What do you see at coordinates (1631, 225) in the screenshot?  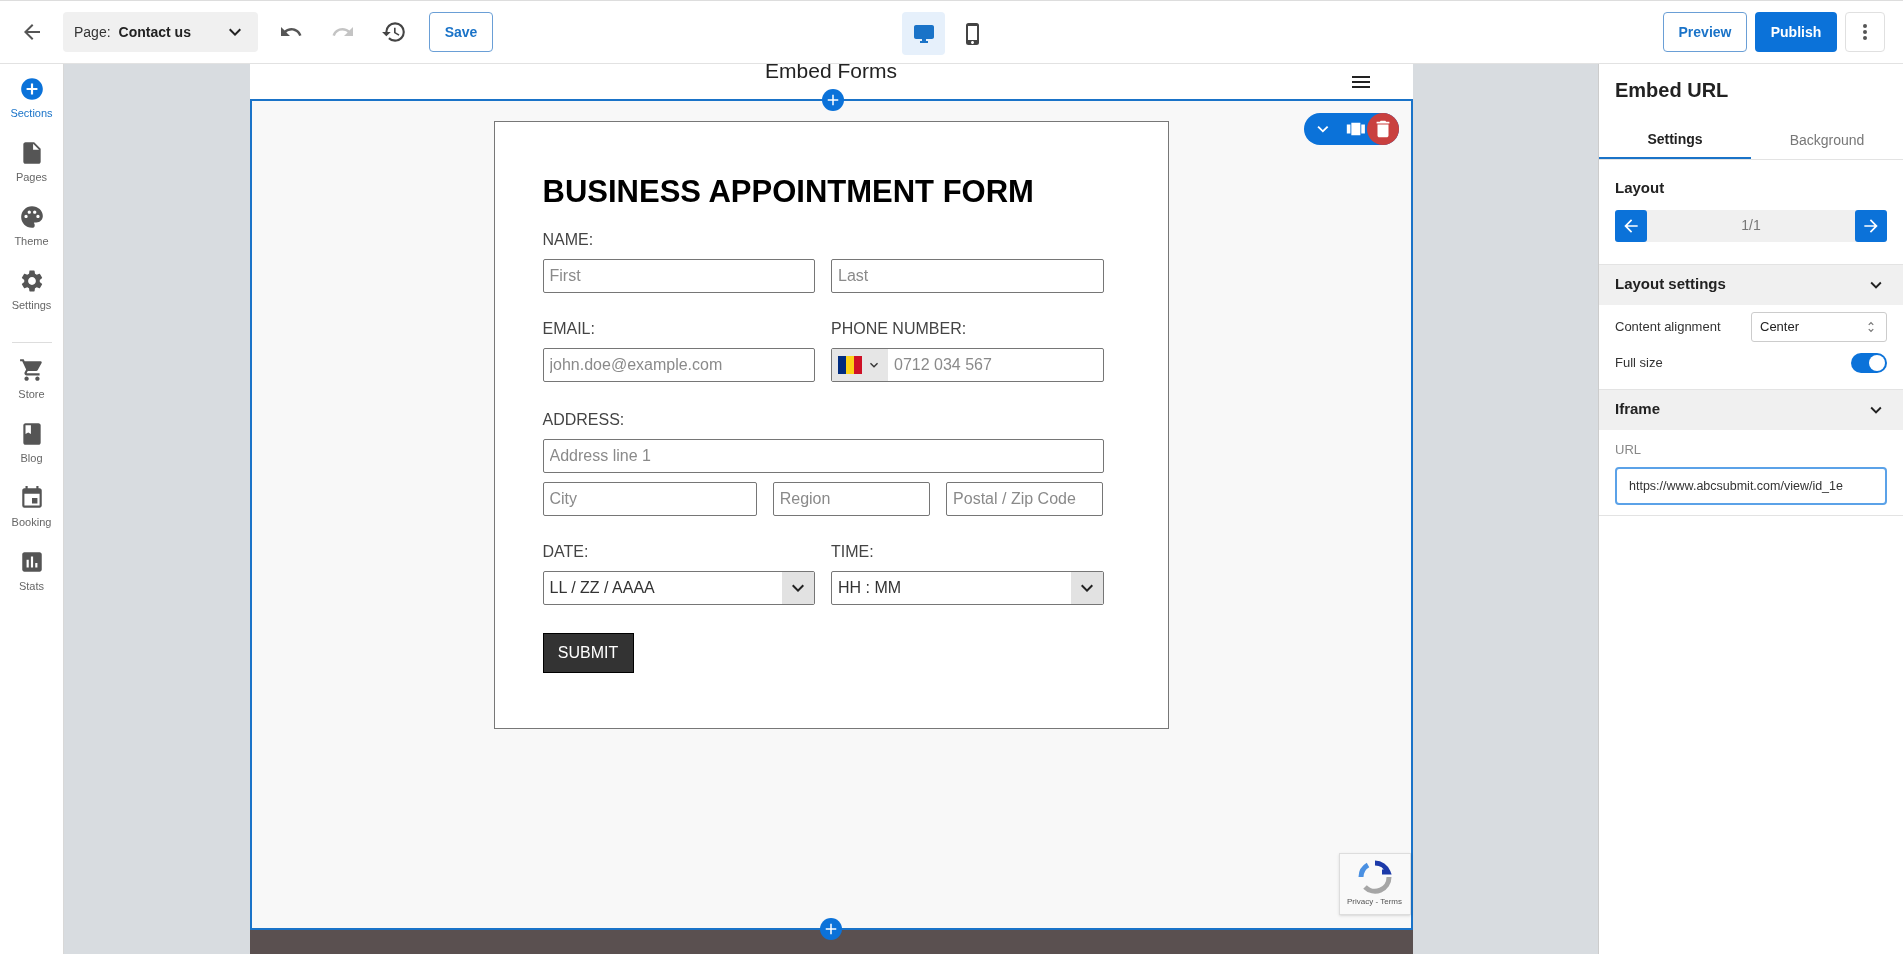 I see `previous-button` at bounding box center [1631, 225].